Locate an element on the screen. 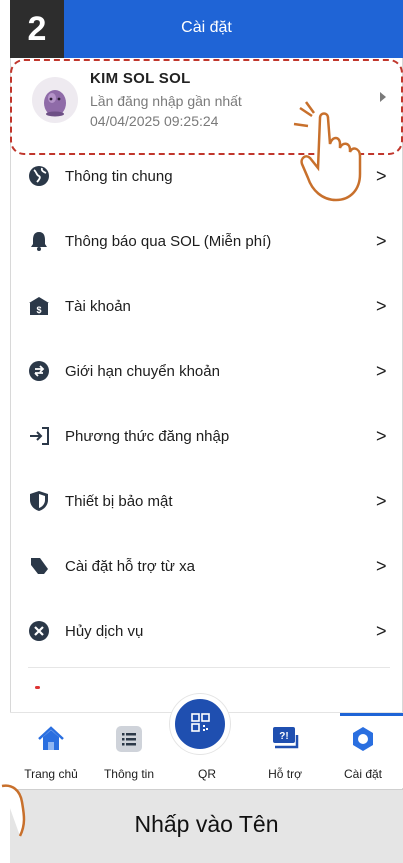  menu-label: Phương thức đăng nhập is located at coordinates (147, 436).